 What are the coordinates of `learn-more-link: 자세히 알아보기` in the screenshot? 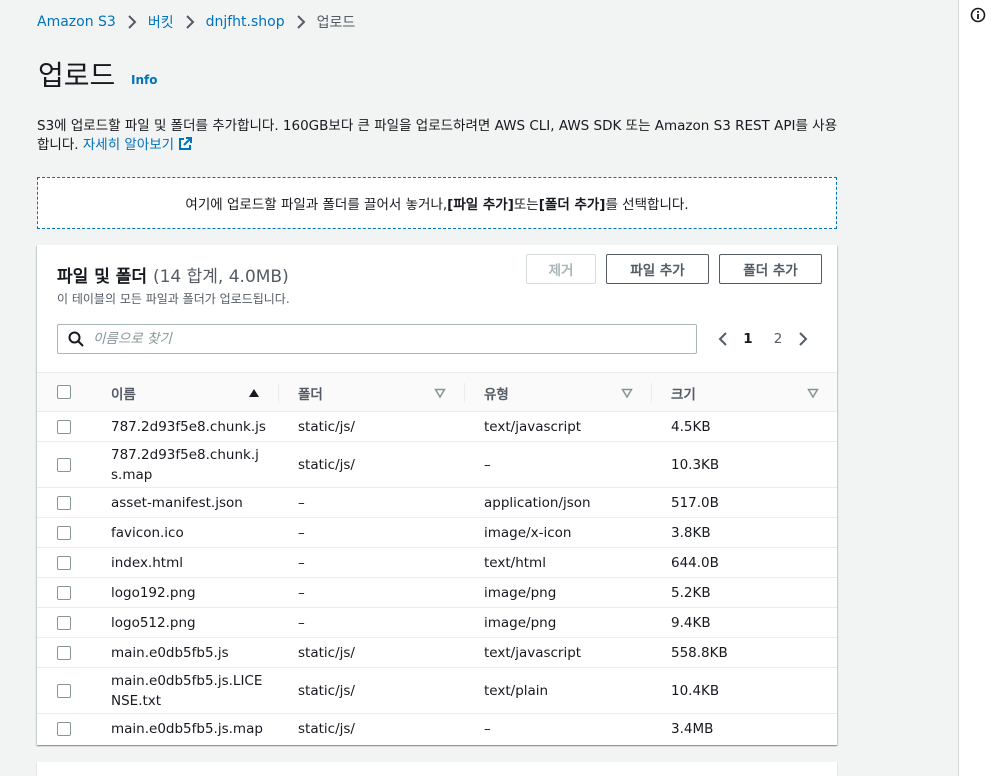 It's located at (138, 145).